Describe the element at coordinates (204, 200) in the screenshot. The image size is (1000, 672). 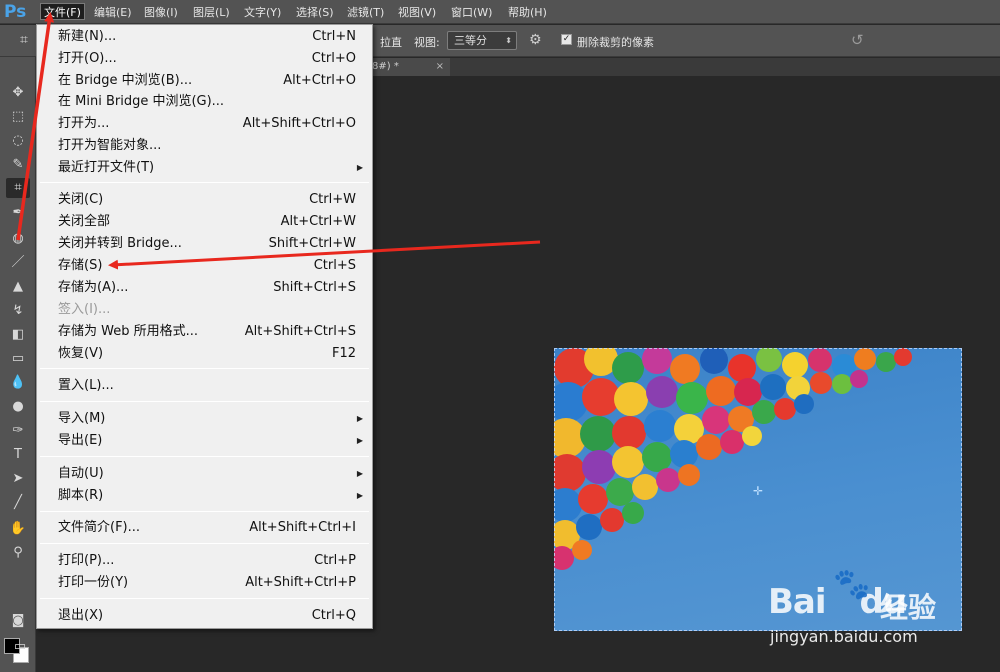
I see `menu-item-close: 关闭(C) Ctrl+W` at that location.